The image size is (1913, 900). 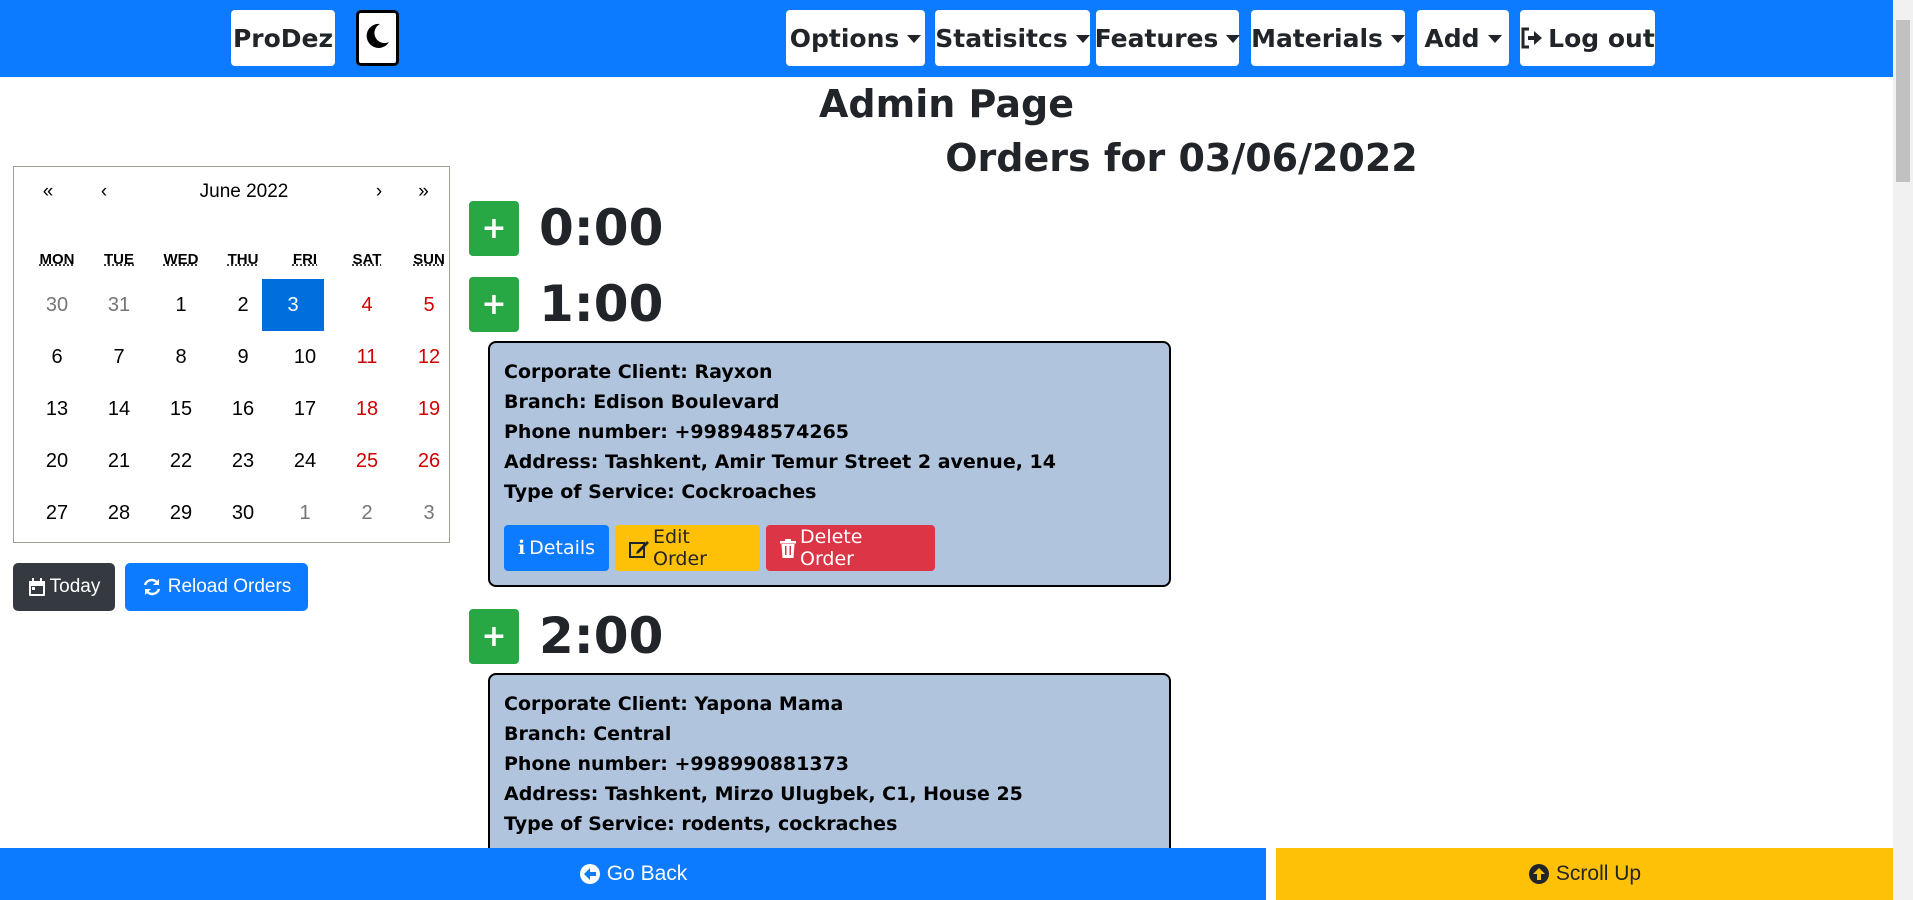 What do you see at coordinates (1903, 450) in the screenshot?
I see `vertical-scrollbar` at bounding box center [1903, 450].